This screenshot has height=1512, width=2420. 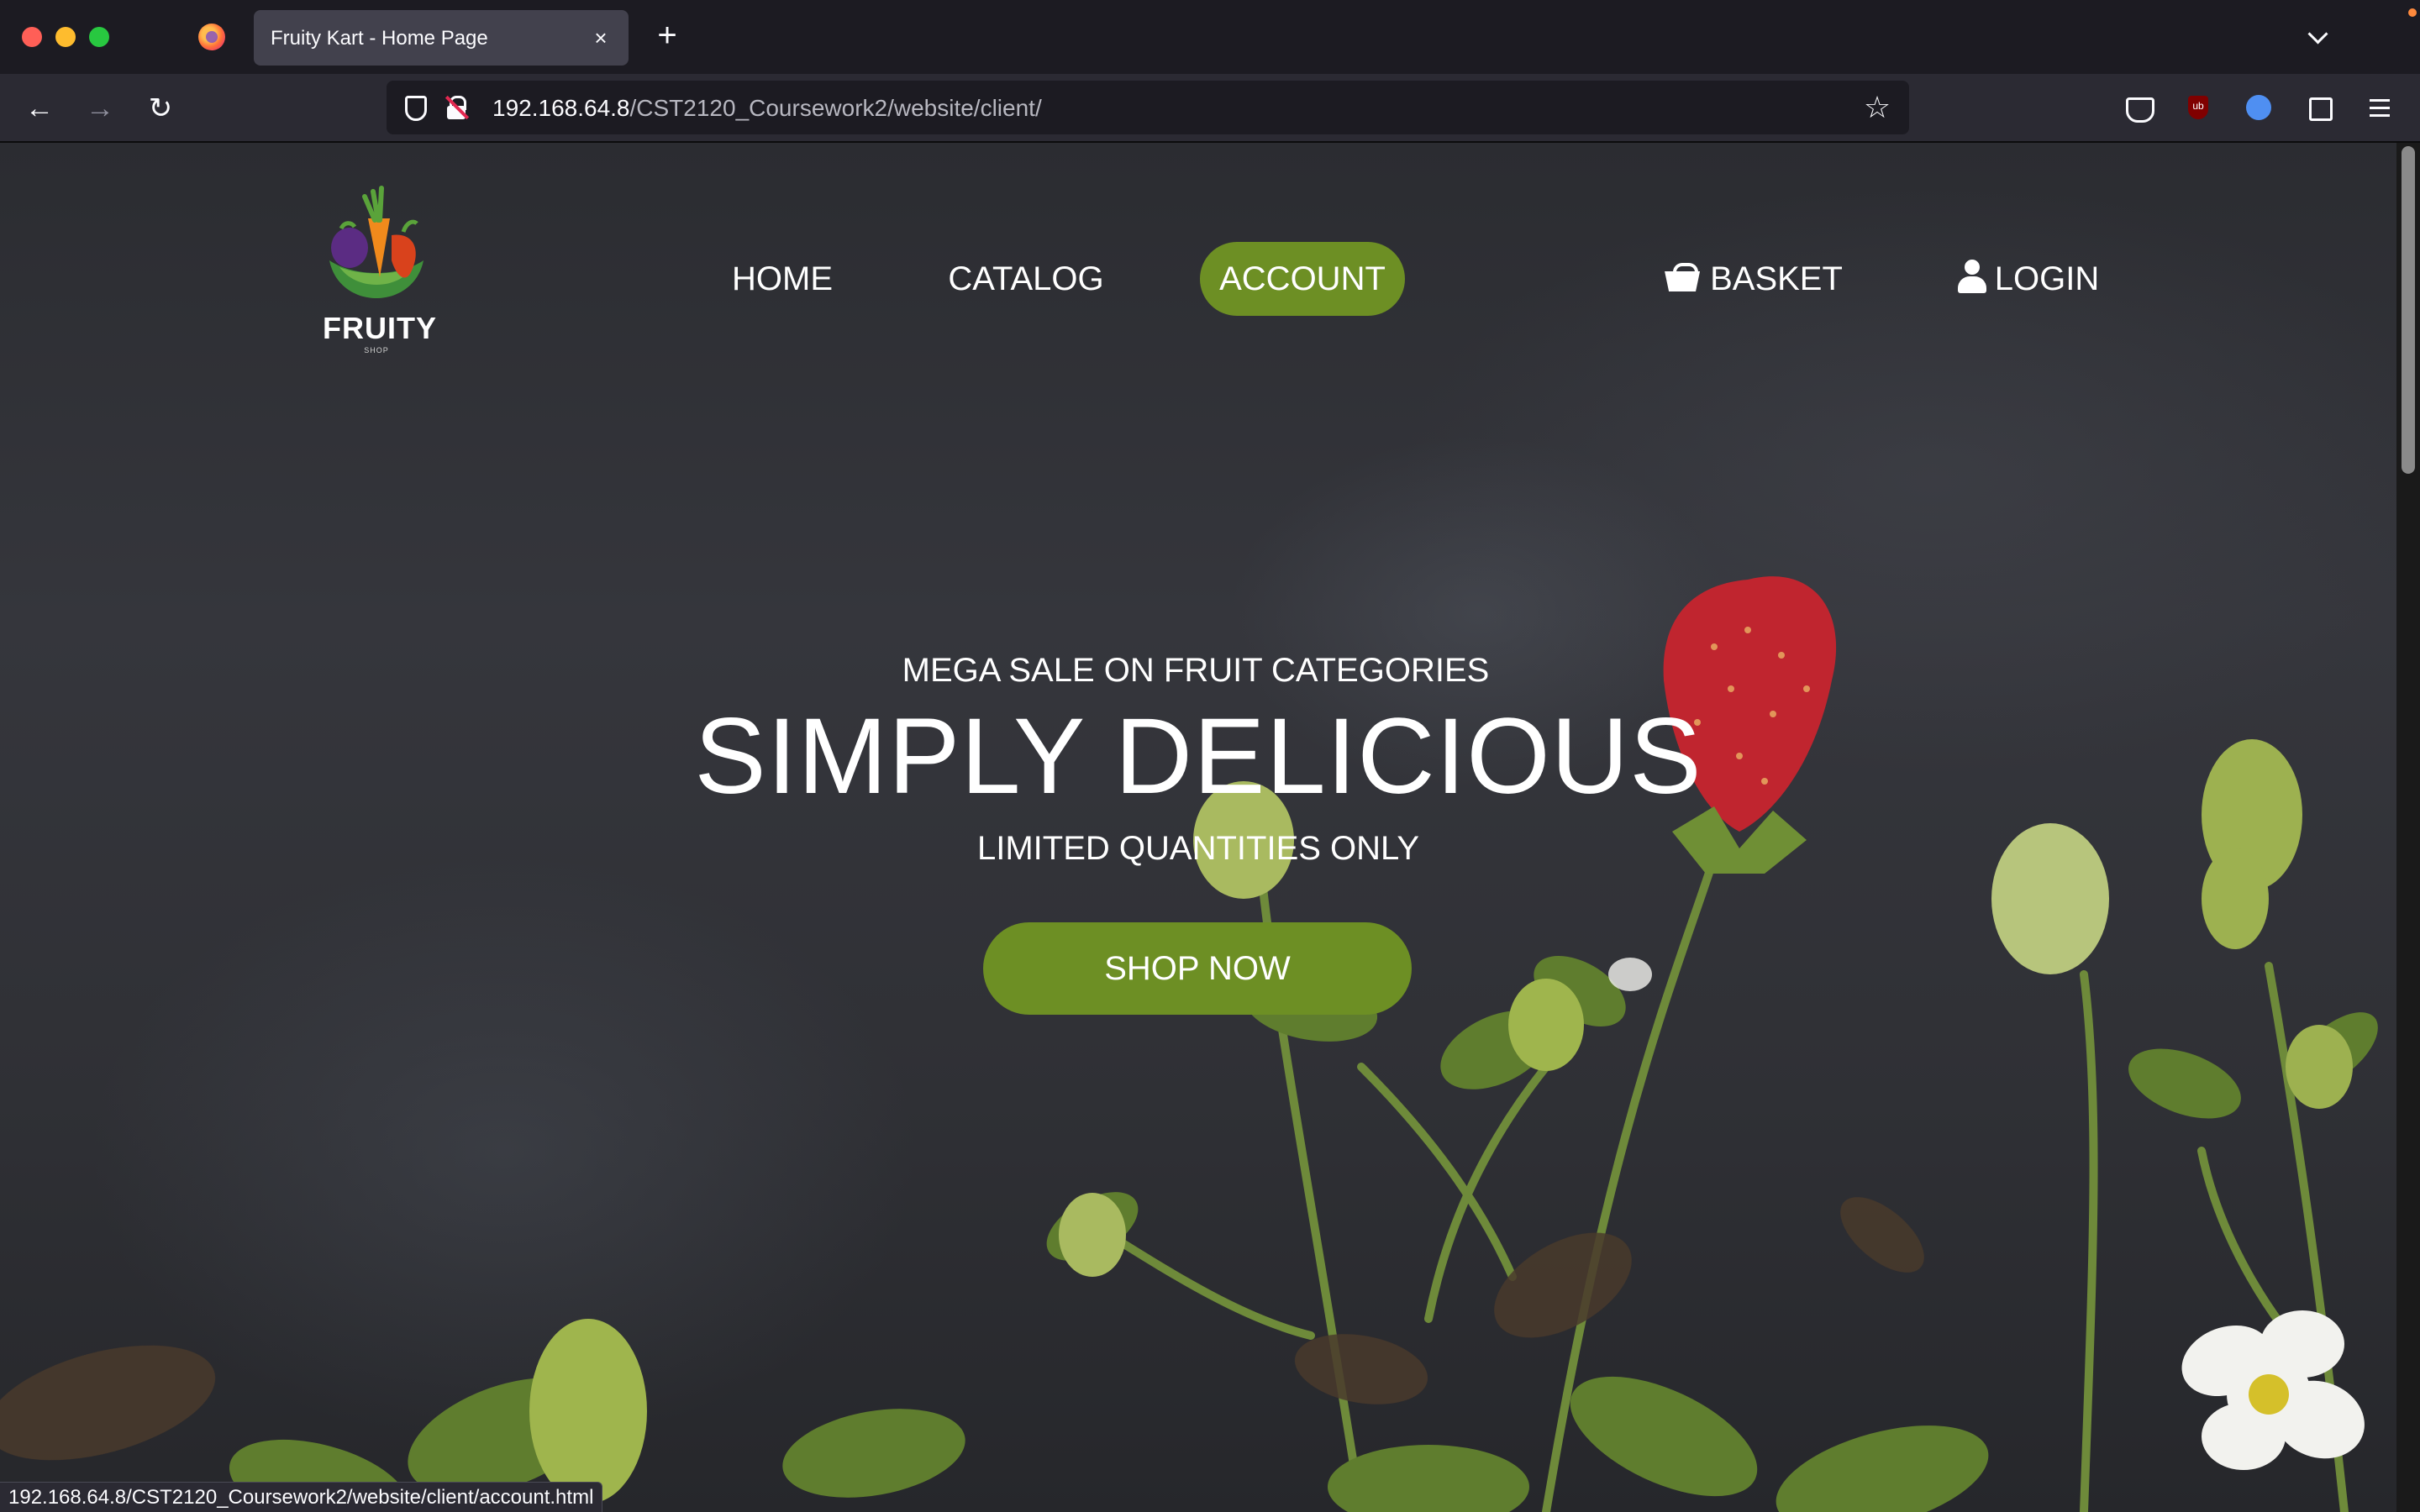 What do you see at coordinates (2198, 107) in the screenshot?
I see `ublock-icon` at bounding box center [2198, 107].